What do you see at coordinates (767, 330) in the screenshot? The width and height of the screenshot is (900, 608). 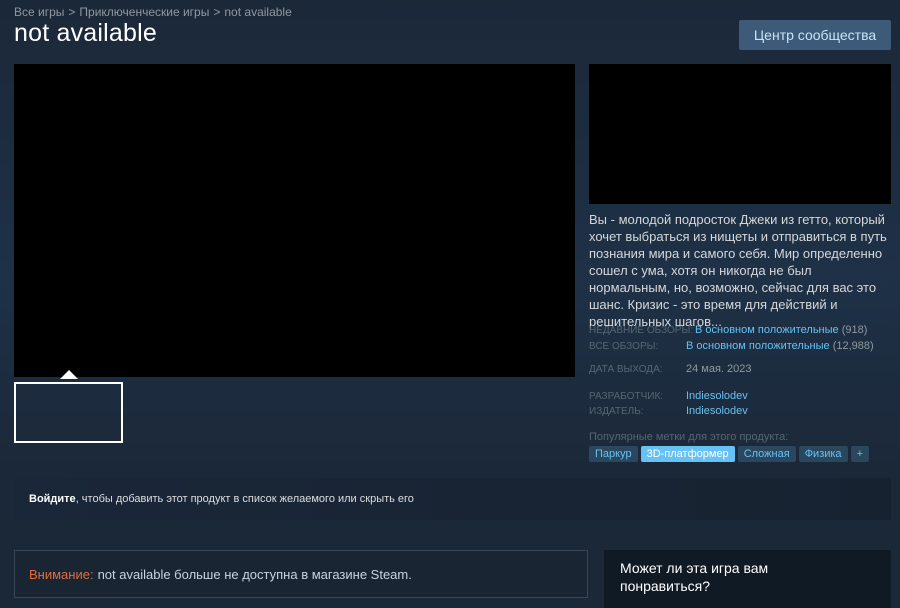 I see `recent-reviews-value: В основном положительные` at bounding box center [767, 330].